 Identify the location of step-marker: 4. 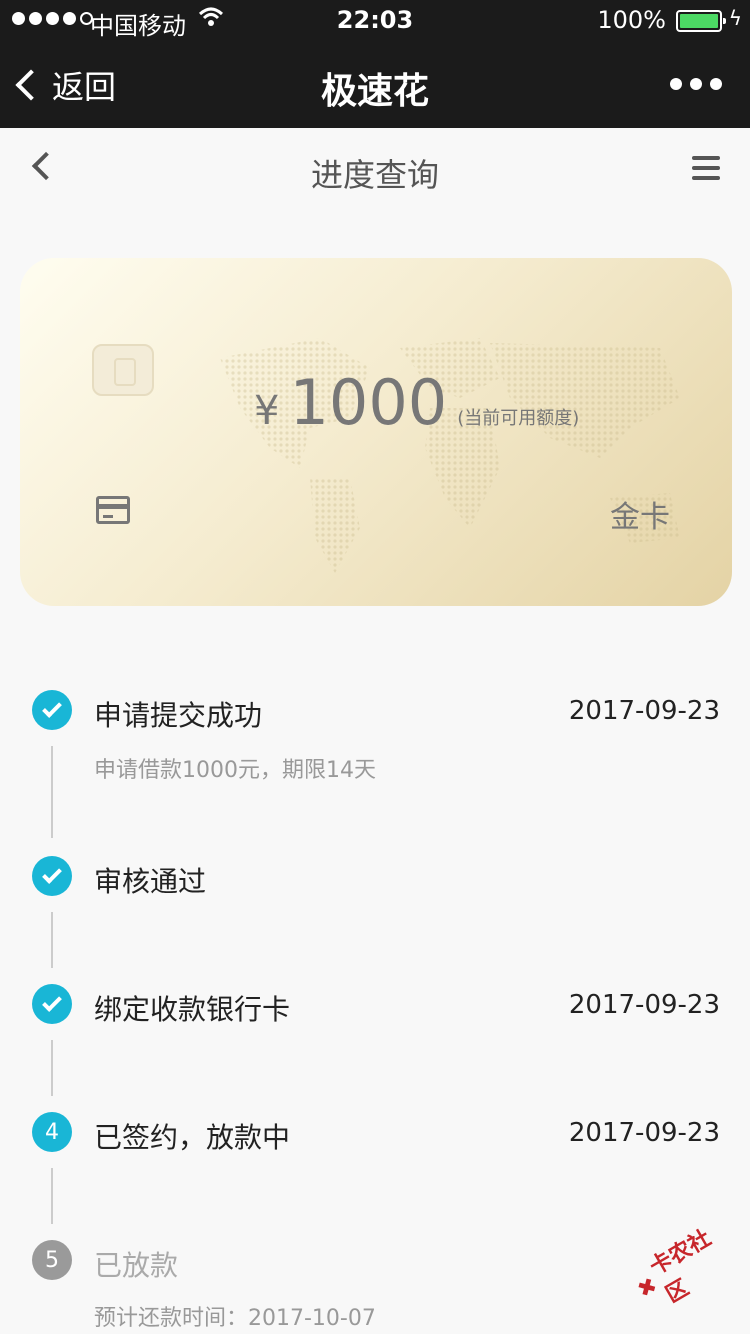
(52, 1132).